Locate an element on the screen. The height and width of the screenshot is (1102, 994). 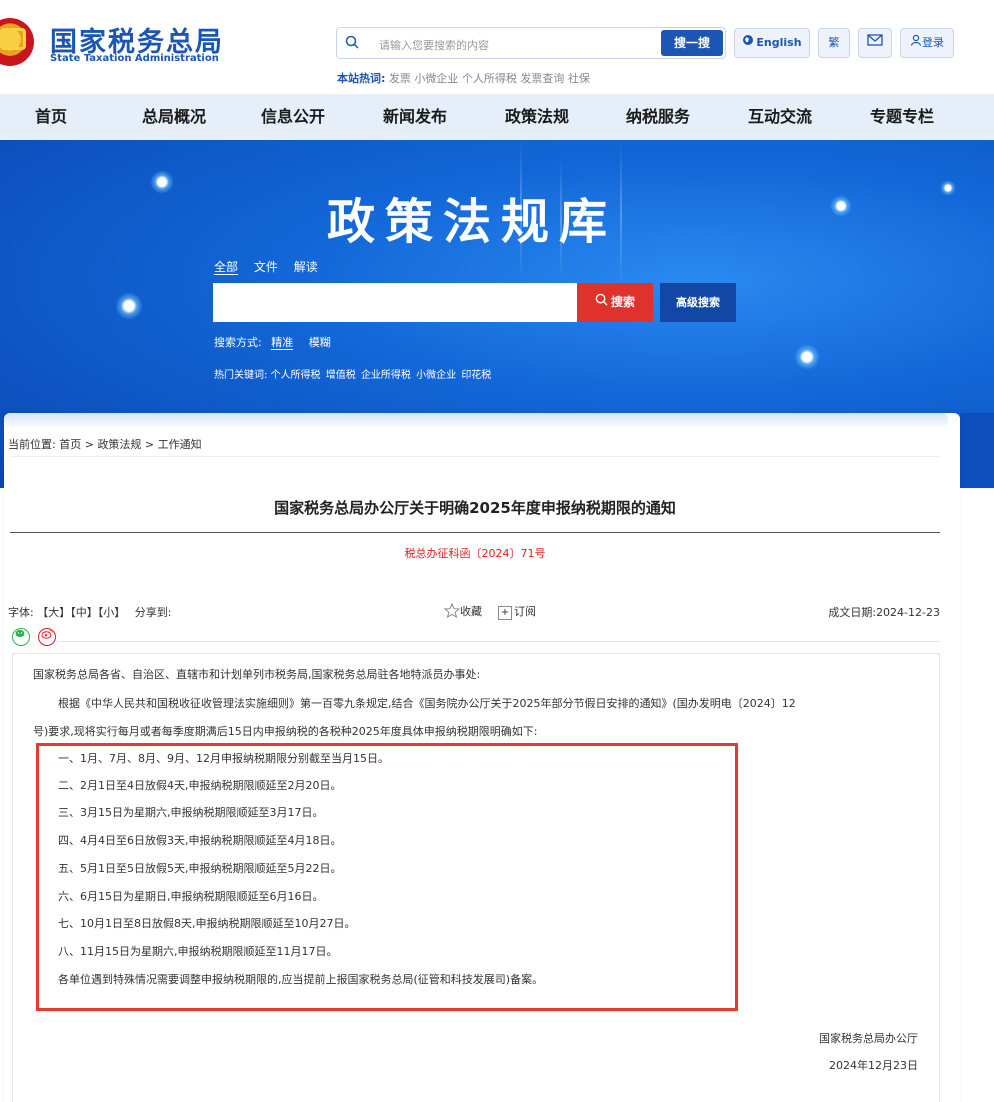
hot-keyword: 小微企业 is located at coordinates (436, 375).